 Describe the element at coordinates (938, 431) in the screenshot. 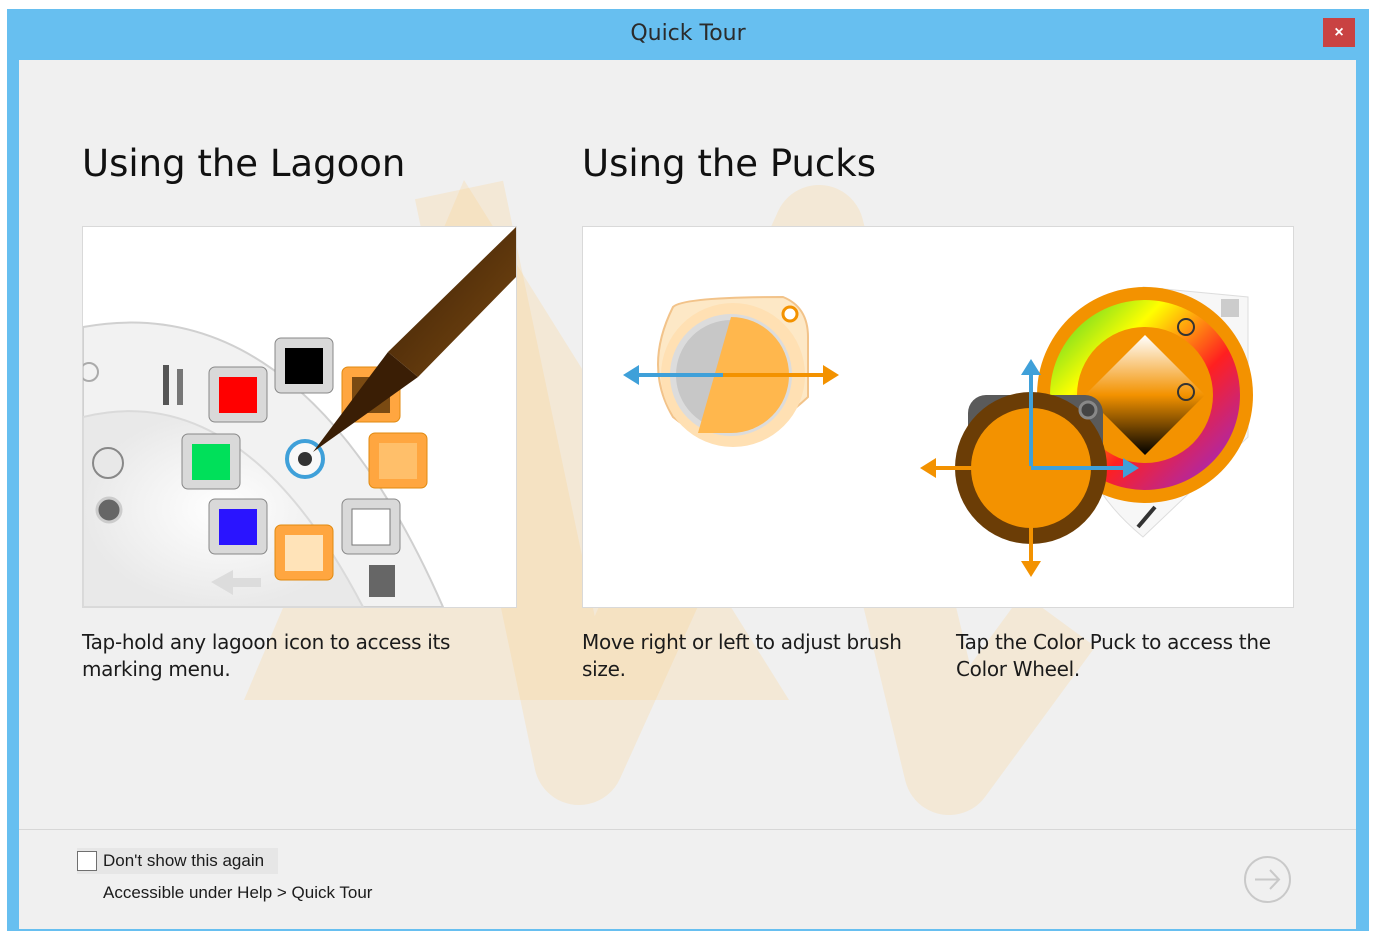

I see `pucks-graphic` at that location.